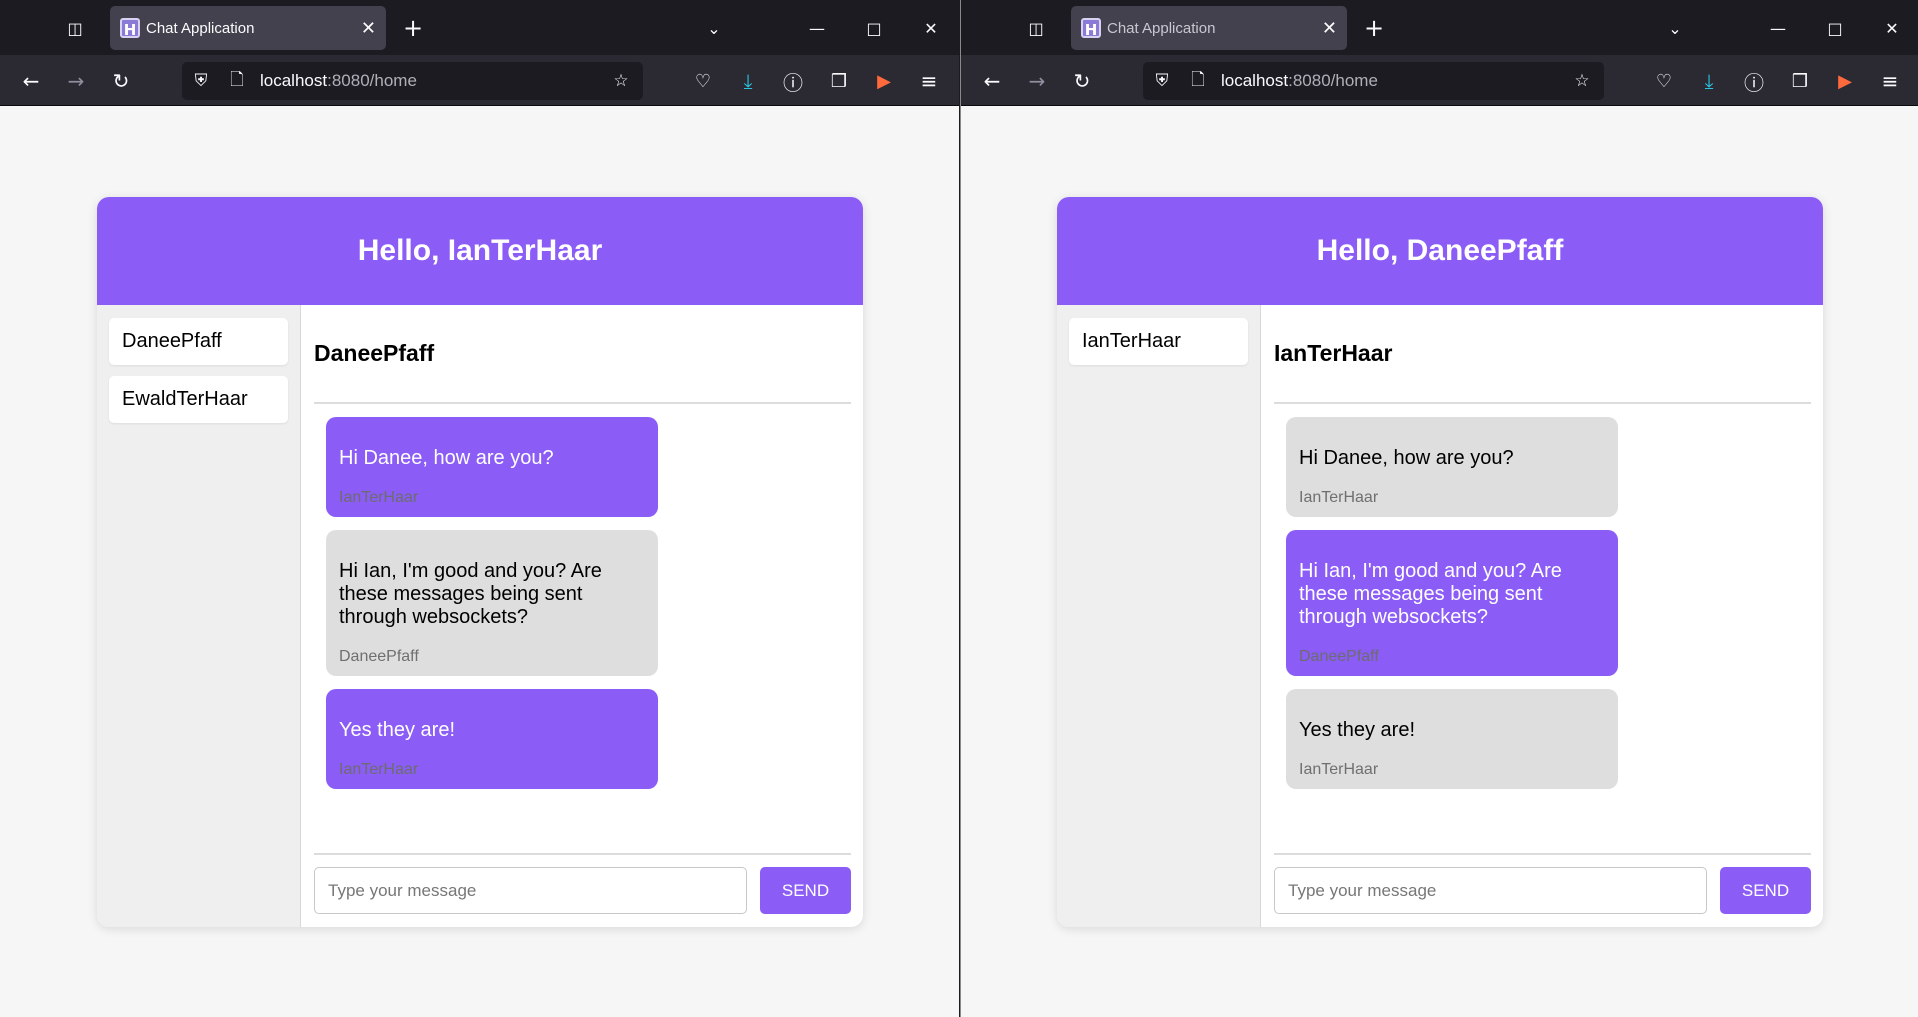  What do you see at coordinates (1440, 251) in the screenshot?
I see `greeting-header: Hello, DaneePfaff` at bounding box center [1440, 251].